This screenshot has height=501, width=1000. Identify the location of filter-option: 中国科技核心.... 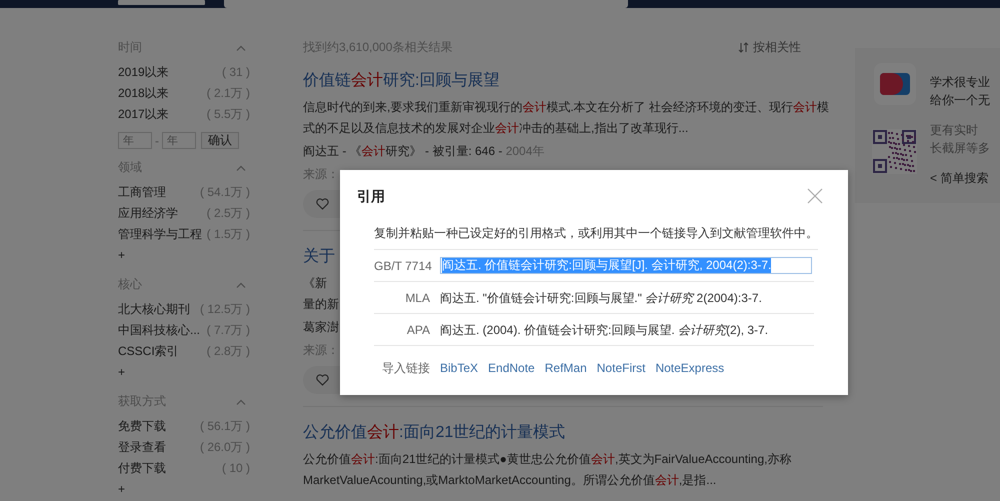
(159, 330).